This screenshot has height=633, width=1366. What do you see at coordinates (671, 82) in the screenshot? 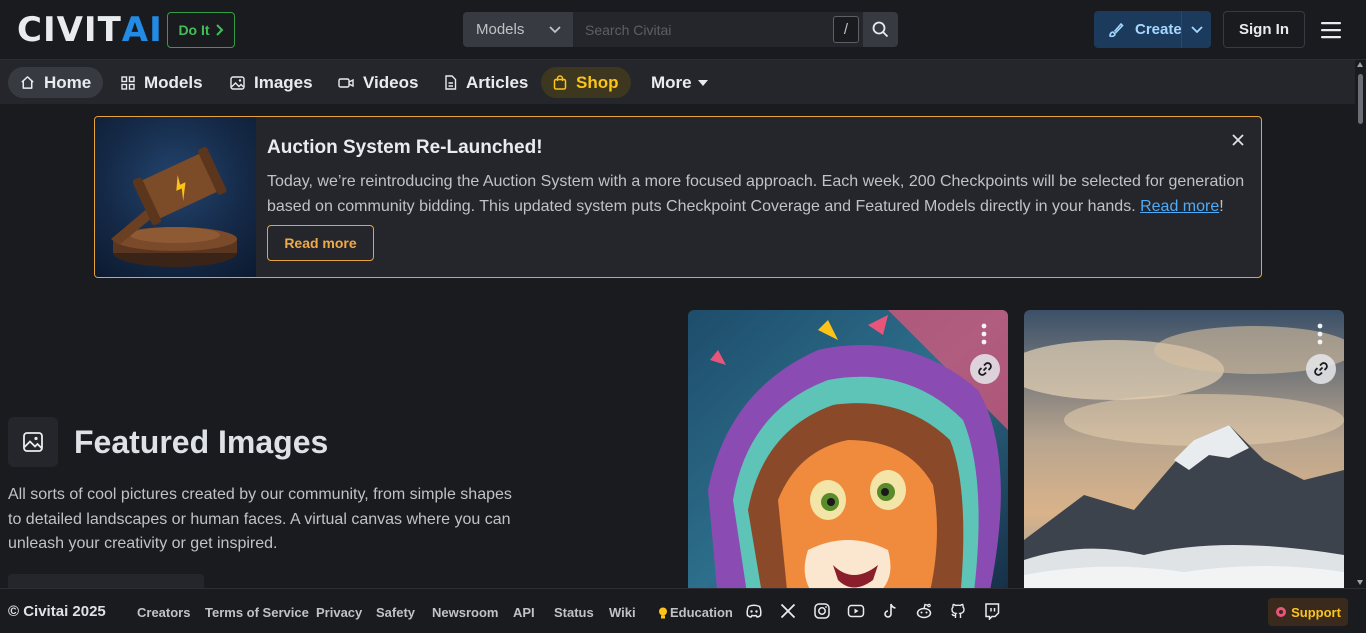
I see `nav-more-label: More` at bounding box center [671, 82].